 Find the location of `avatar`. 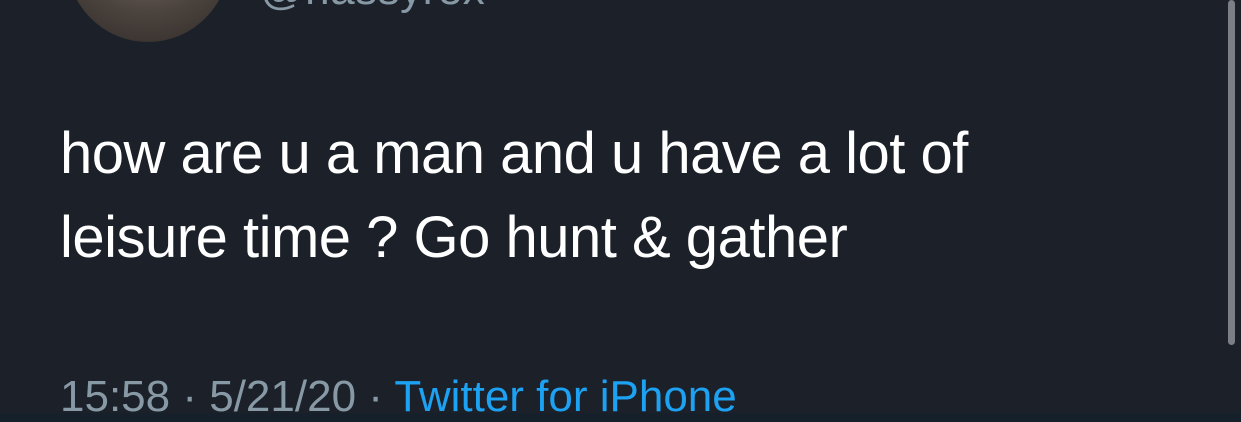

avatar is located at coordinates (148, 21).